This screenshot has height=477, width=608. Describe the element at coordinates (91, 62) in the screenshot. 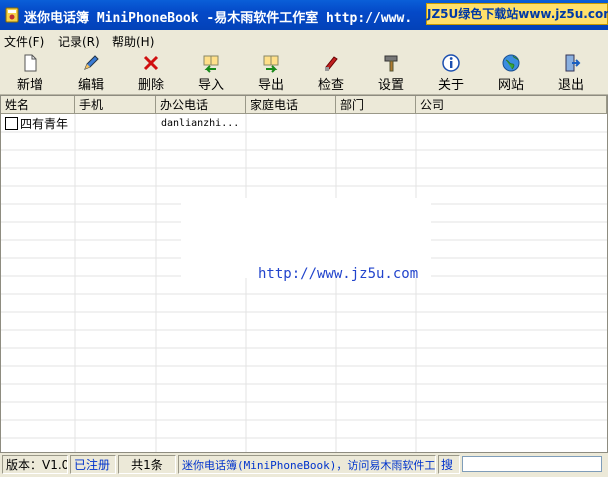

I see `pen-icon` at that location.